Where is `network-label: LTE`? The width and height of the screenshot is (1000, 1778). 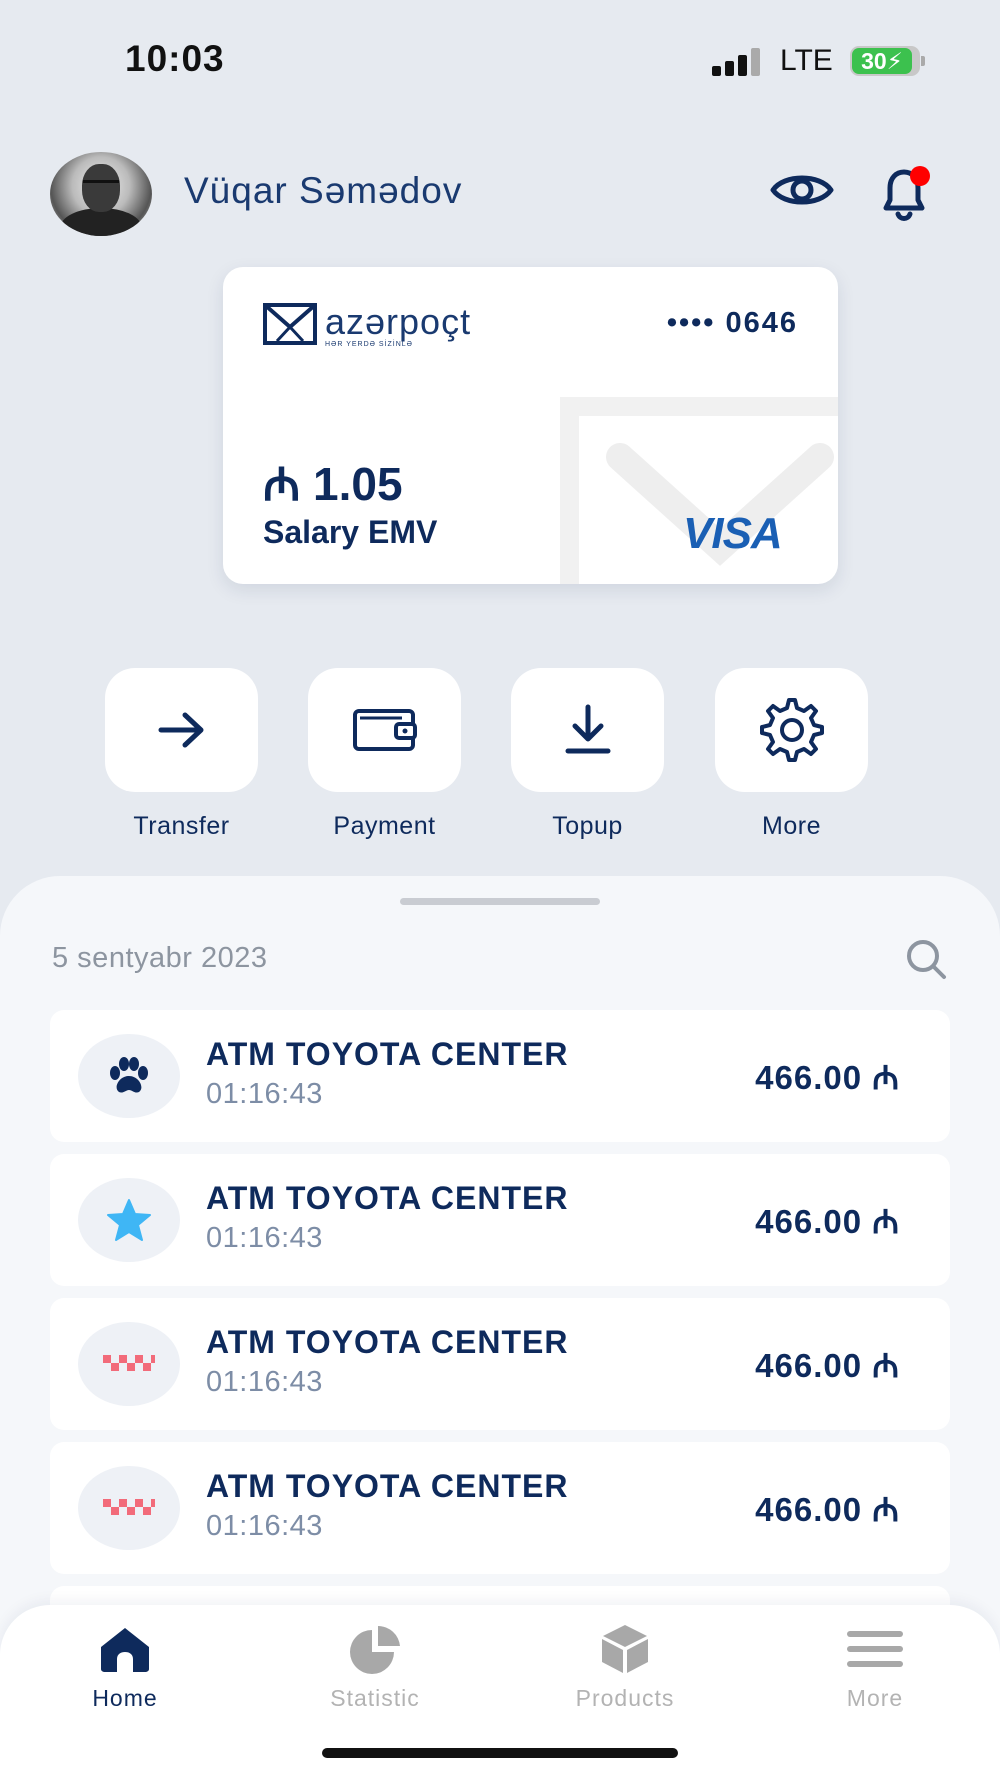
network-label: LTE is located at coordinates (806, 60).